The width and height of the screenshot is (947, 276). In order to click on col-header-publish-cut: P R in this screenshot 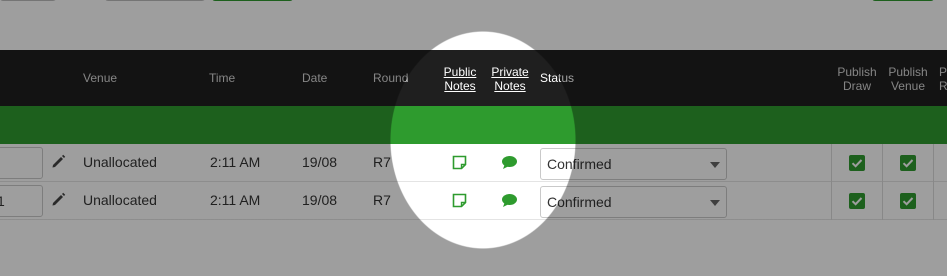, I will do `click(943, 79)`.